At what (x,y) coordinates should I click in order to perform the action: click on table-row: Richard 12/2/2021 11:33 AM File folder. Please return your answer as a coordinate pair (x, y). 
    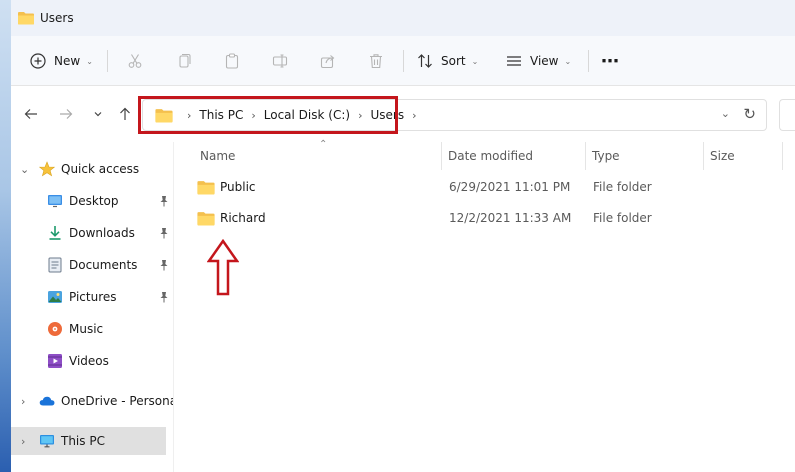
    Looking at the image, I should click on (484, 218).